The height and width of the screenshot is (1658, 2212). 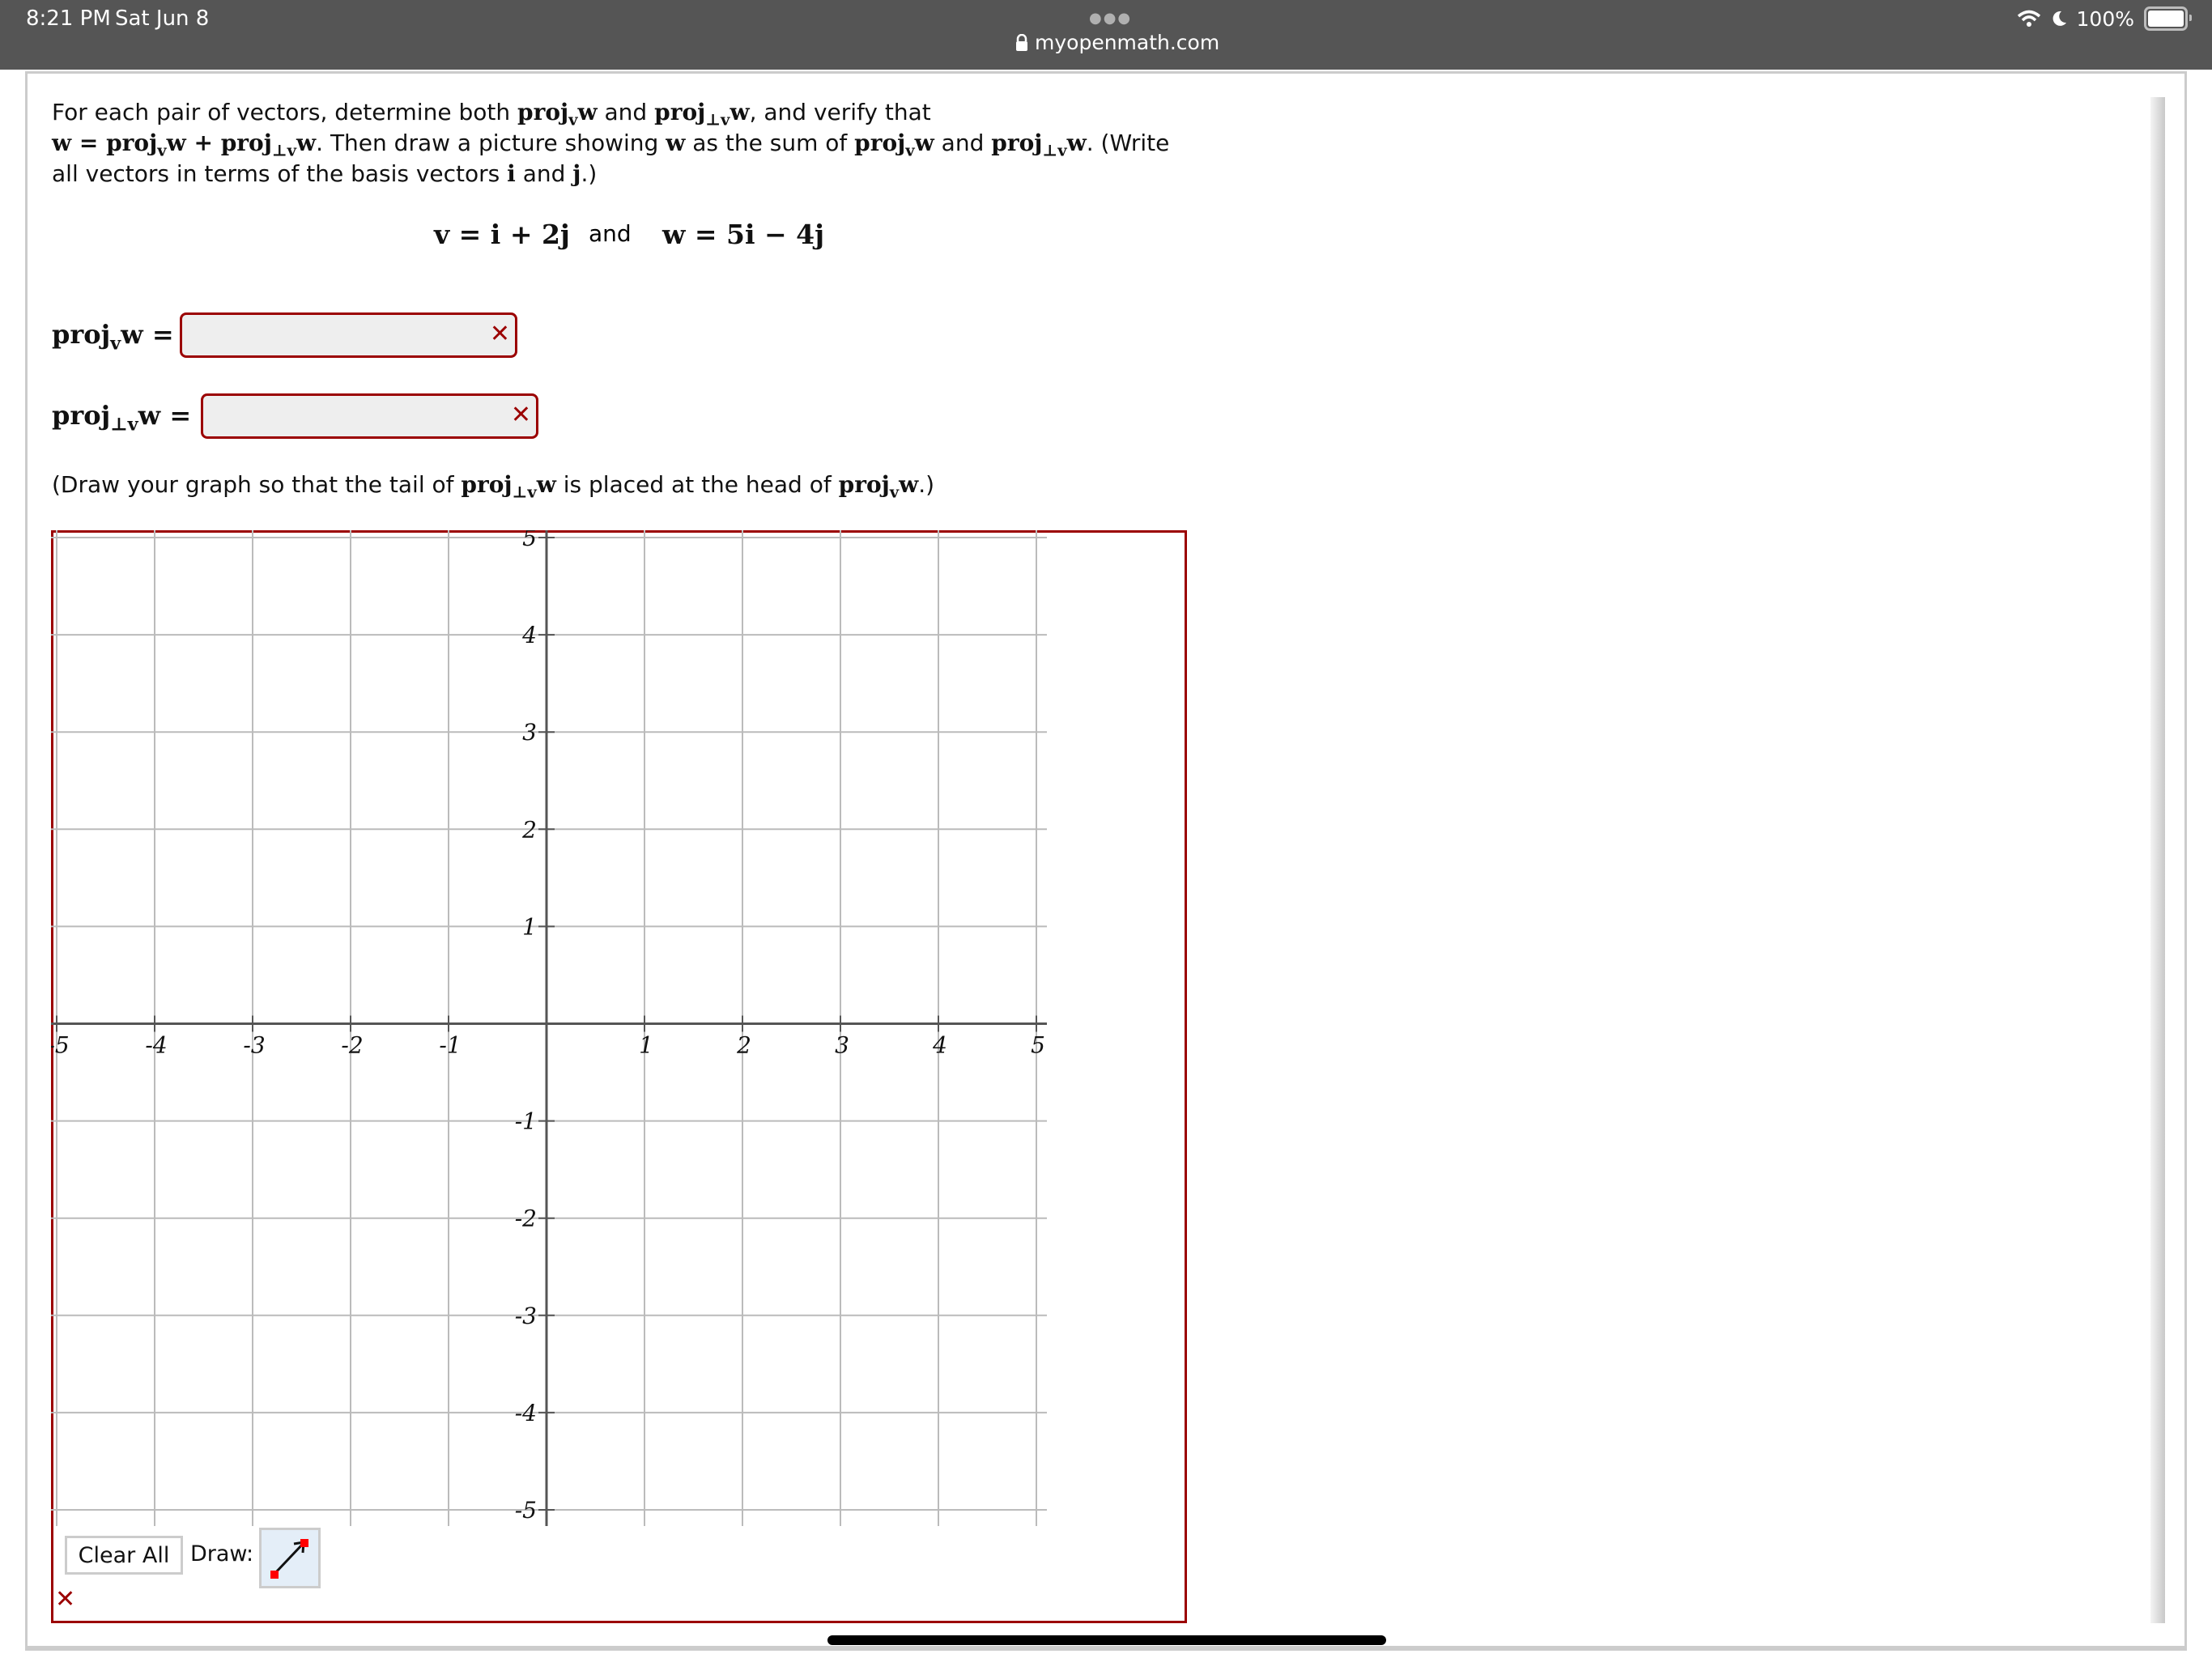 What do you see at coordinates (222, 1554) in the screenshot?
I see `draw-label: Draw:` at bounding box center [222, 1554].